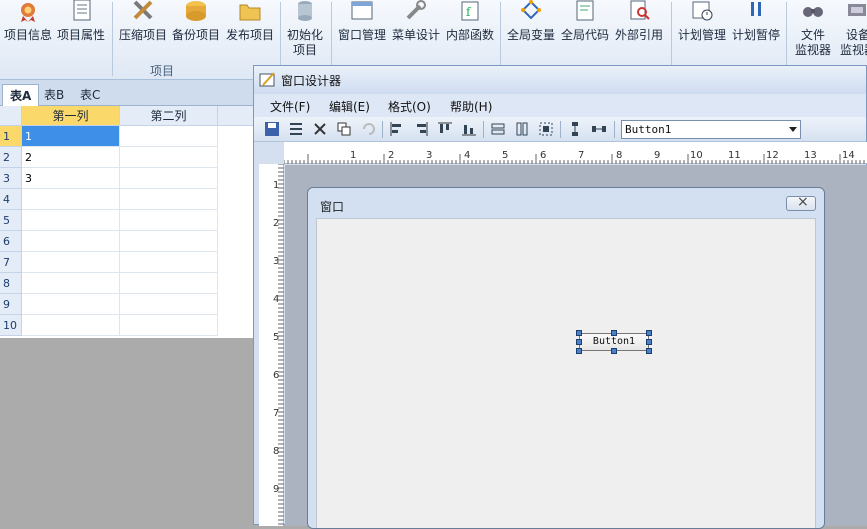 The image size is (867, 529). I want to click on window-manage-button: 窗口管理, so click(362, 30).